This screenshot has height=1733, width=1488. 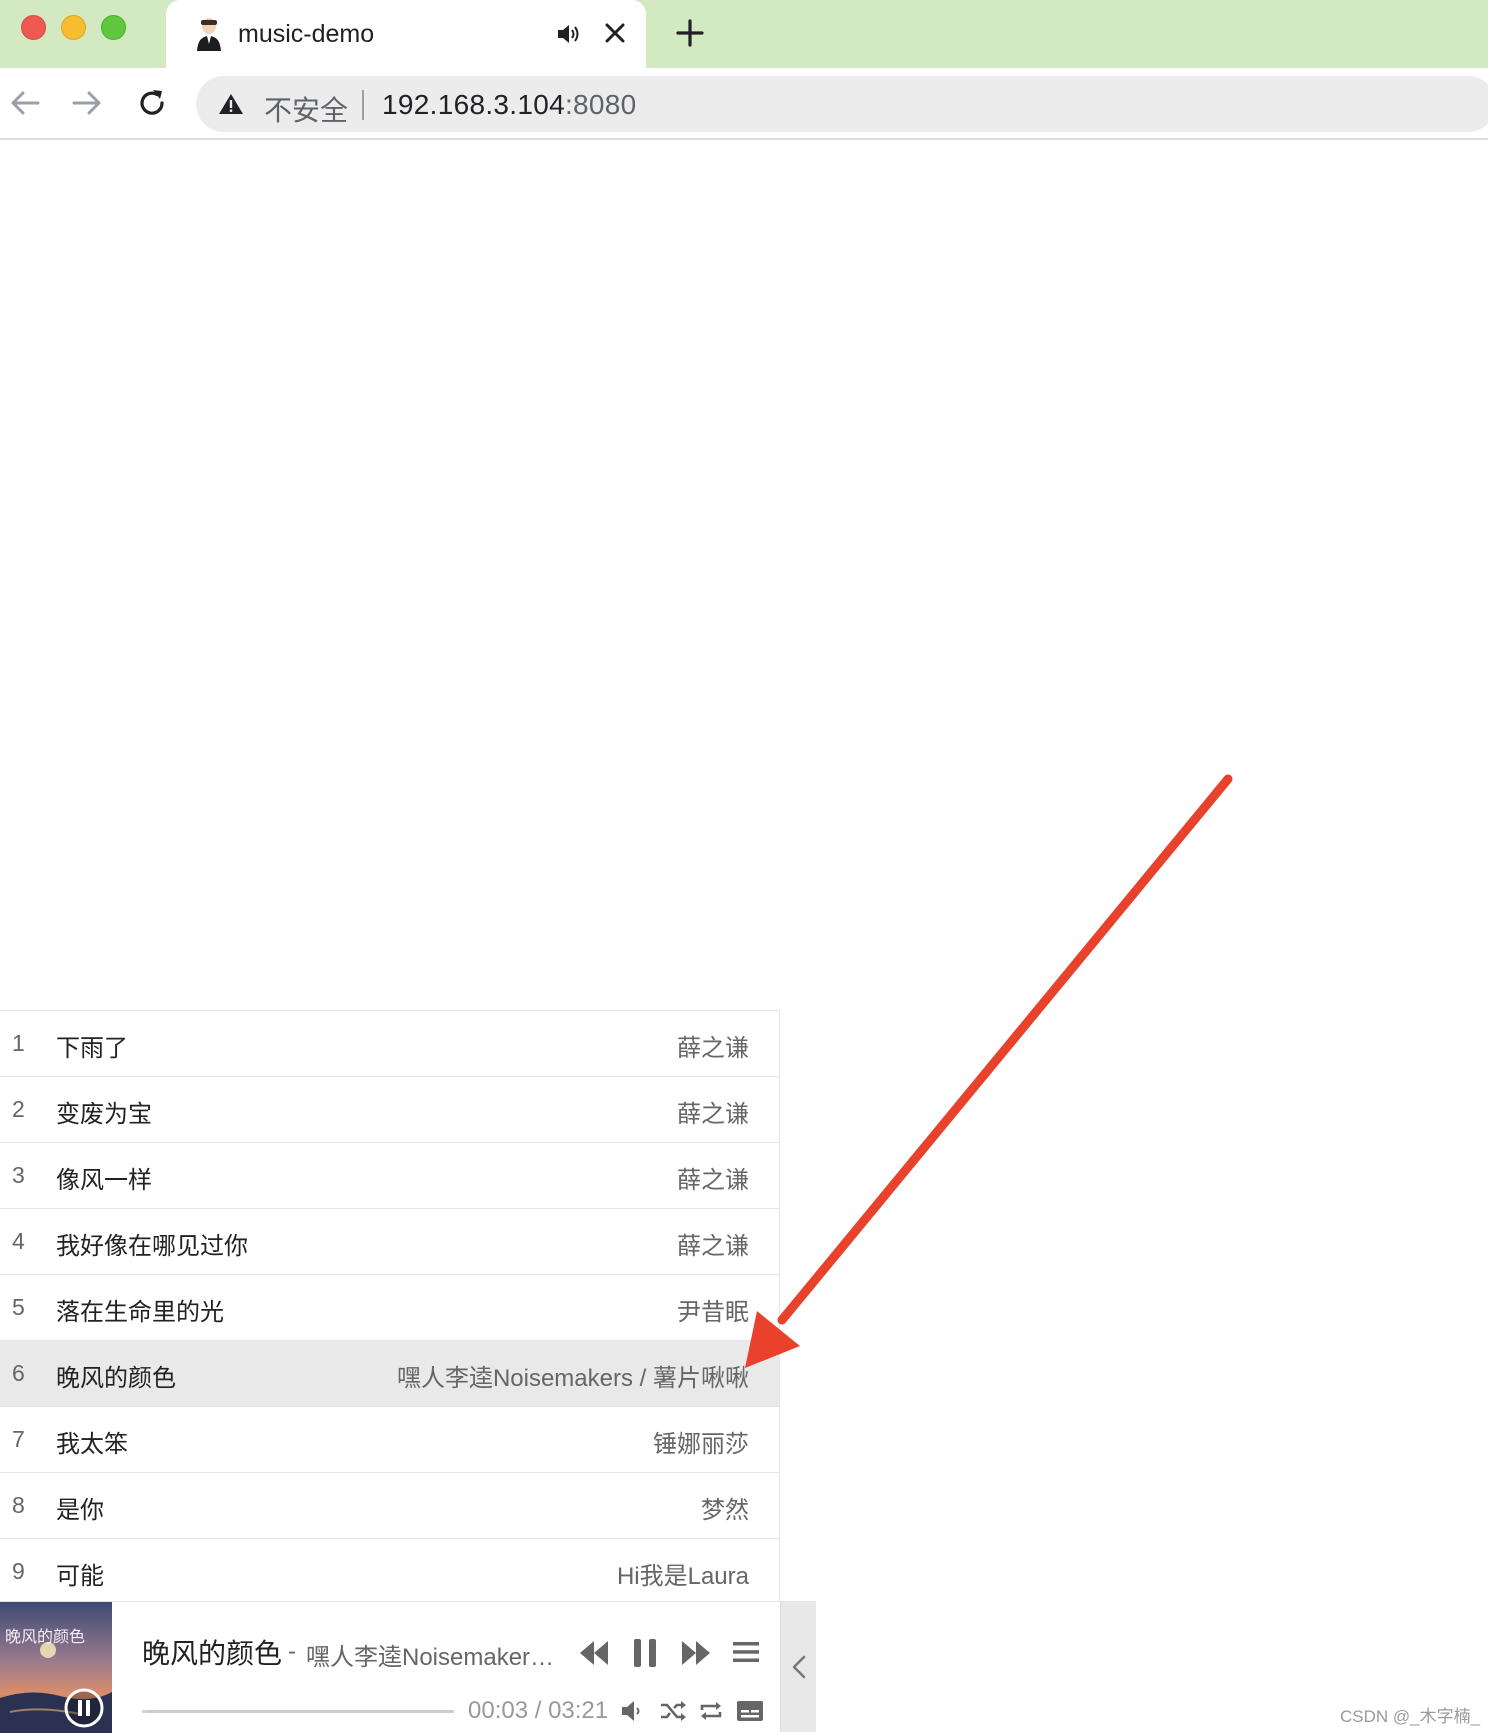 I want to click on song-index: 9, so click(x=18, y=1571).